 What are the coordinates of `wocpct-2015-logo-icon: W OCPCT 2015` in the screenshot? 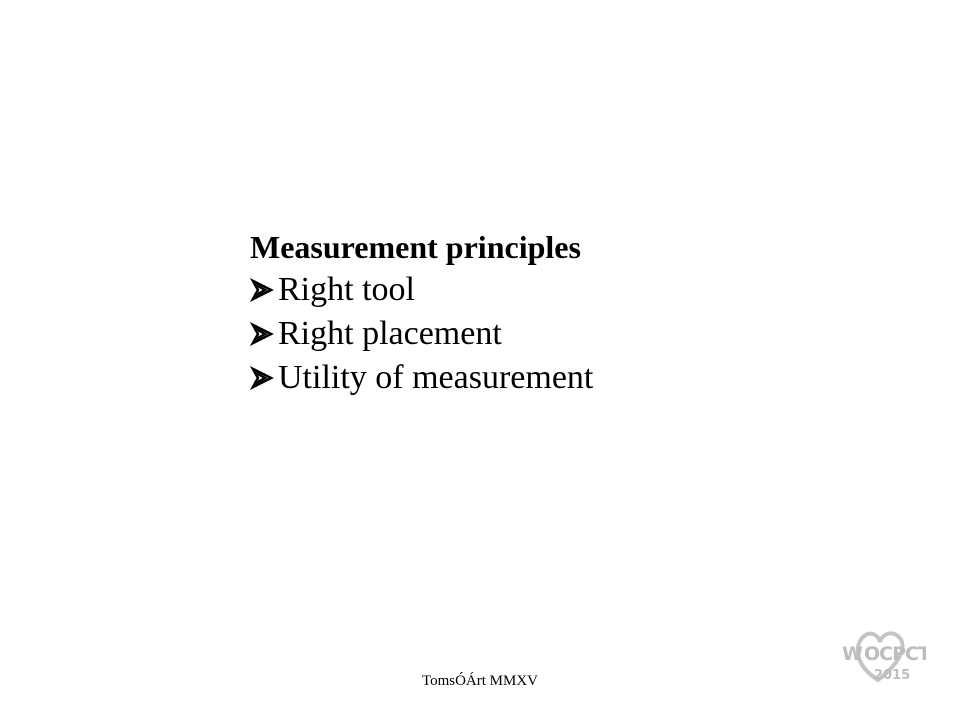 It's located at (884, 657).